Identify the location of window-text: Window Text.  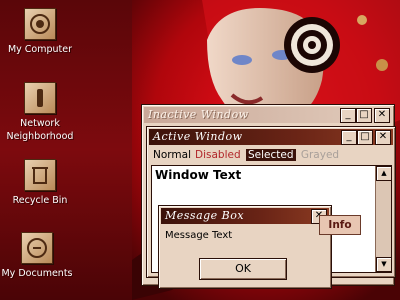
(198, 175).